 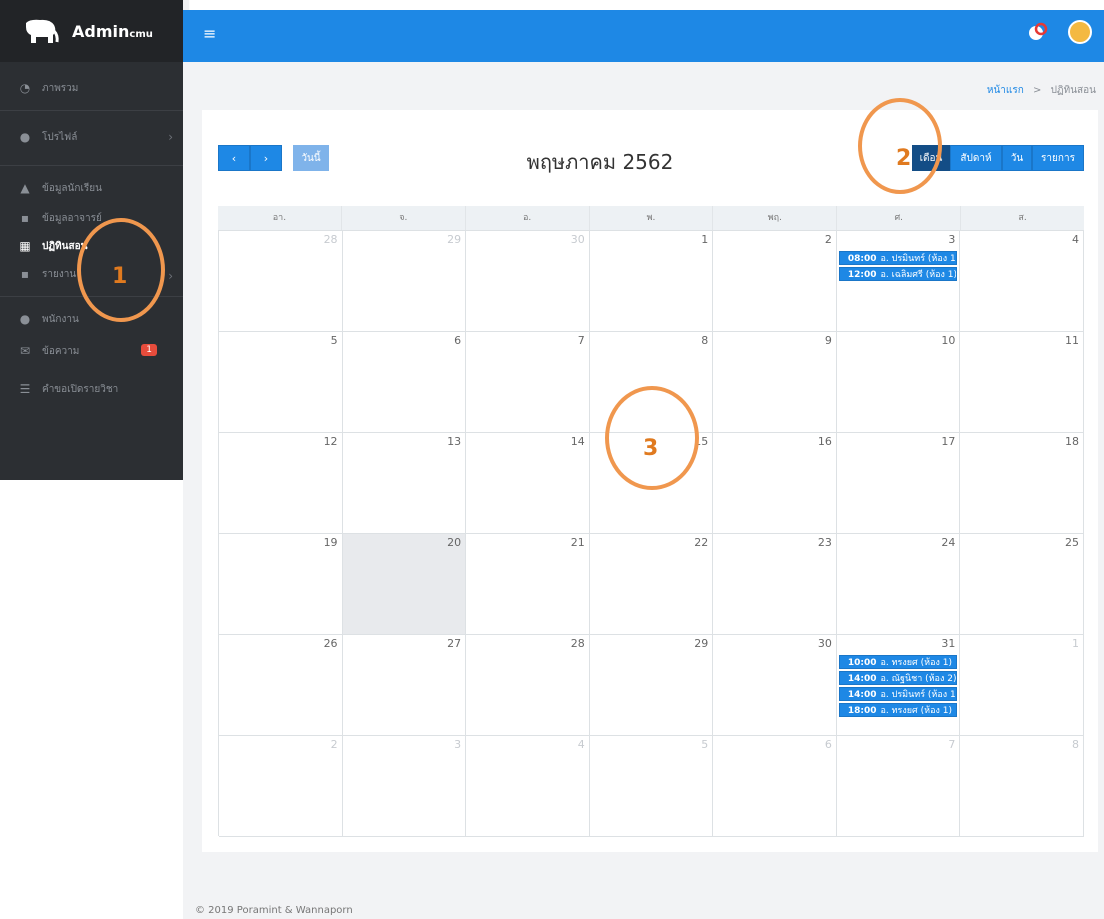 I want to click on sidebar-item-teachers: ▪ ข้อมูลอาจารย์, so click(x=91, y=218).